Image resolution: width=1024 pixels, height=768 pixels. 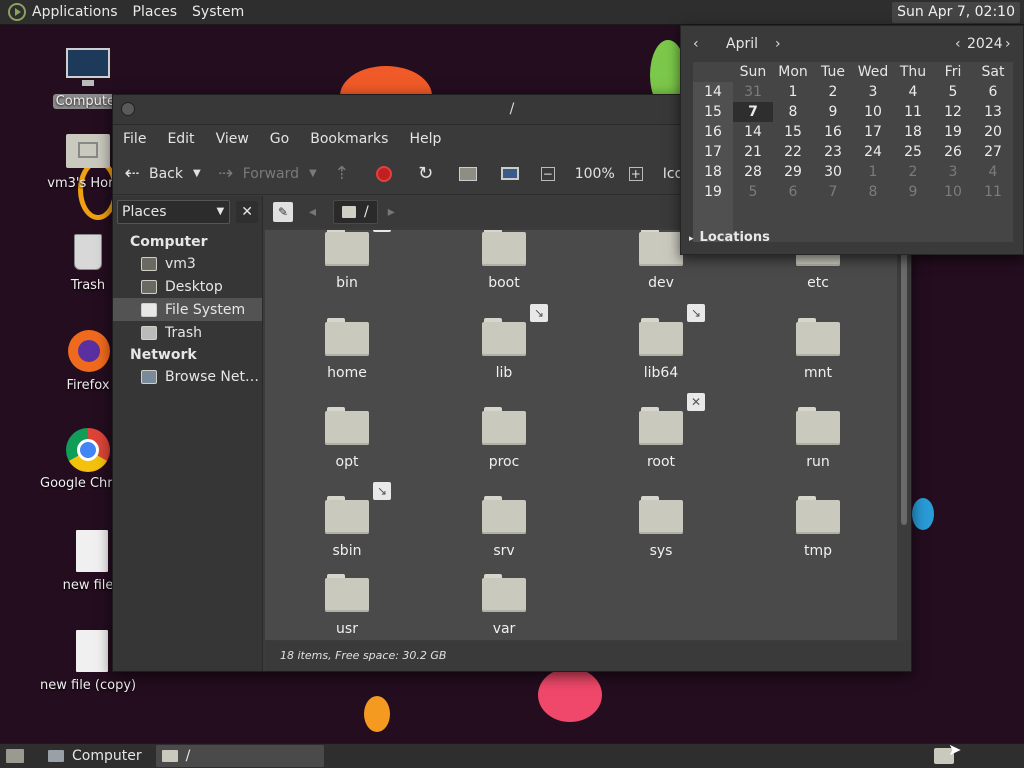 What do you see at coordinates (793, 152) in the screenshot?
I see `calendar-day: 22` at bounding box center [793, 152].